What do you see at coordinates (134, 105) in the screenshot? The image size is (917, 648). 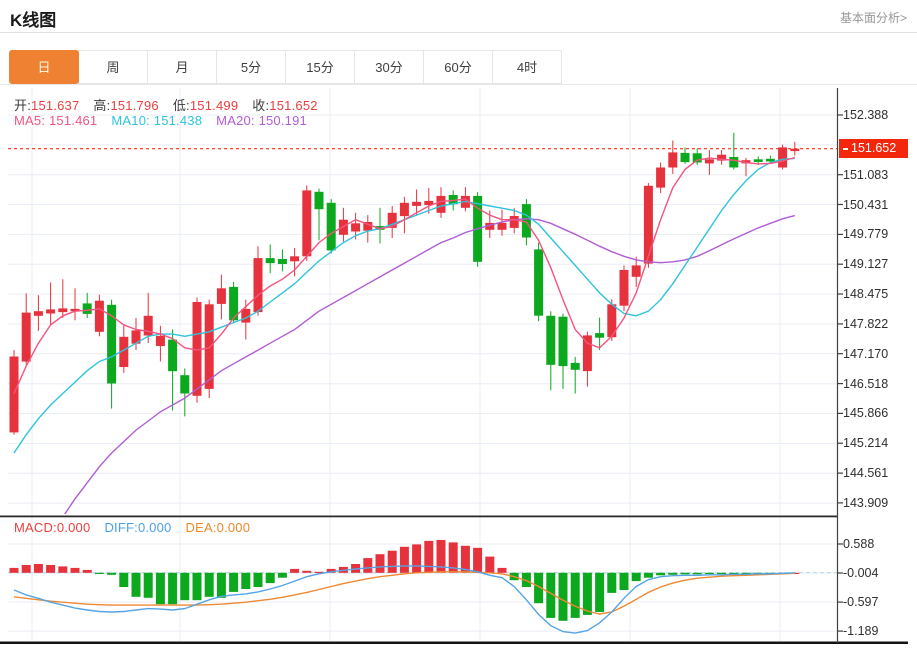 I see `legend-value: 151.796` at bounding box center [134, 105].